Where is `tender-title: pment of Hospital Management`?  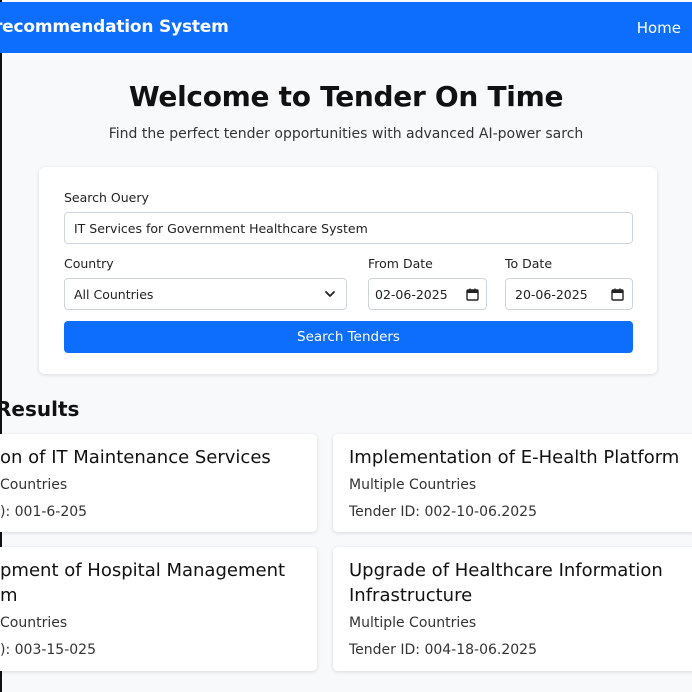
tender-title: pment of Hospital Management is located at coordinates (142, 570).